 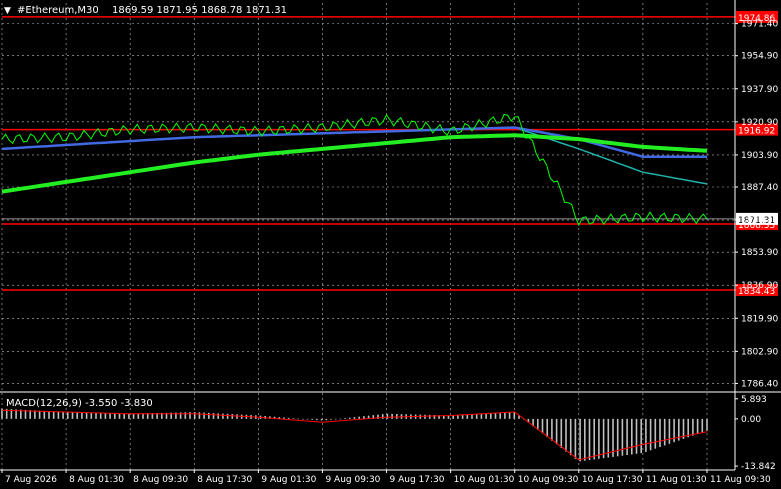 What do you see at coordinates (7, 11) in the screenshot?
I see `collapse-arrow-icon: ▼` at bounding box center [7, 11].